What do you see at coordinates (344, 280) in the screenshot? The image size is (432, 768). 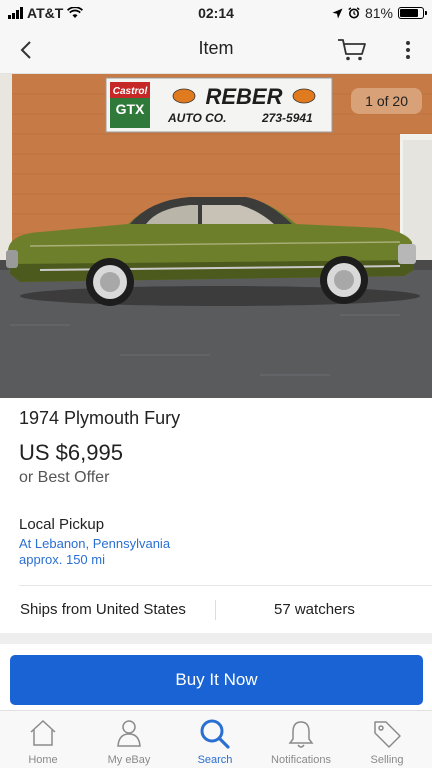 I see `front-wheel` at bounding box center [344, 280].